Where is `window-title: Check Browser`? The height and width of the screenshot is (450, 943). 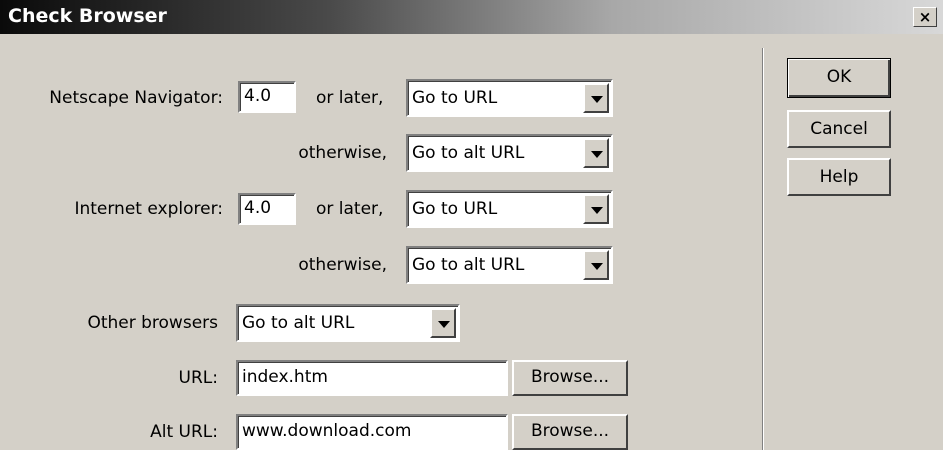
window-title: Check Browser is located at coordinates (87, 16).